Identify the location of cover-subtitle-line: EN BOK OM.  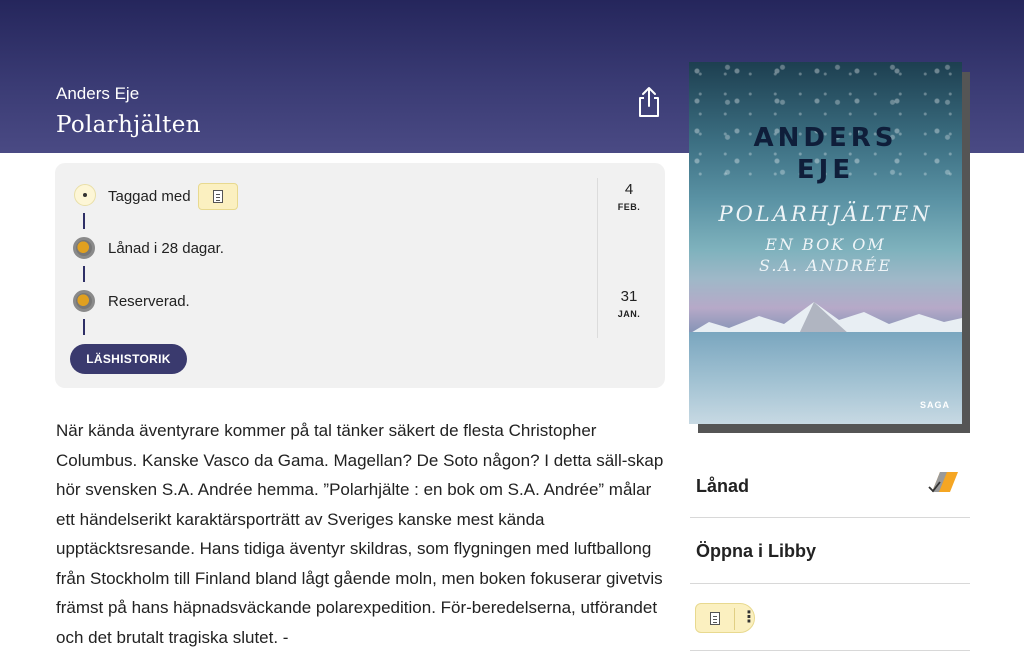
(825, 244).